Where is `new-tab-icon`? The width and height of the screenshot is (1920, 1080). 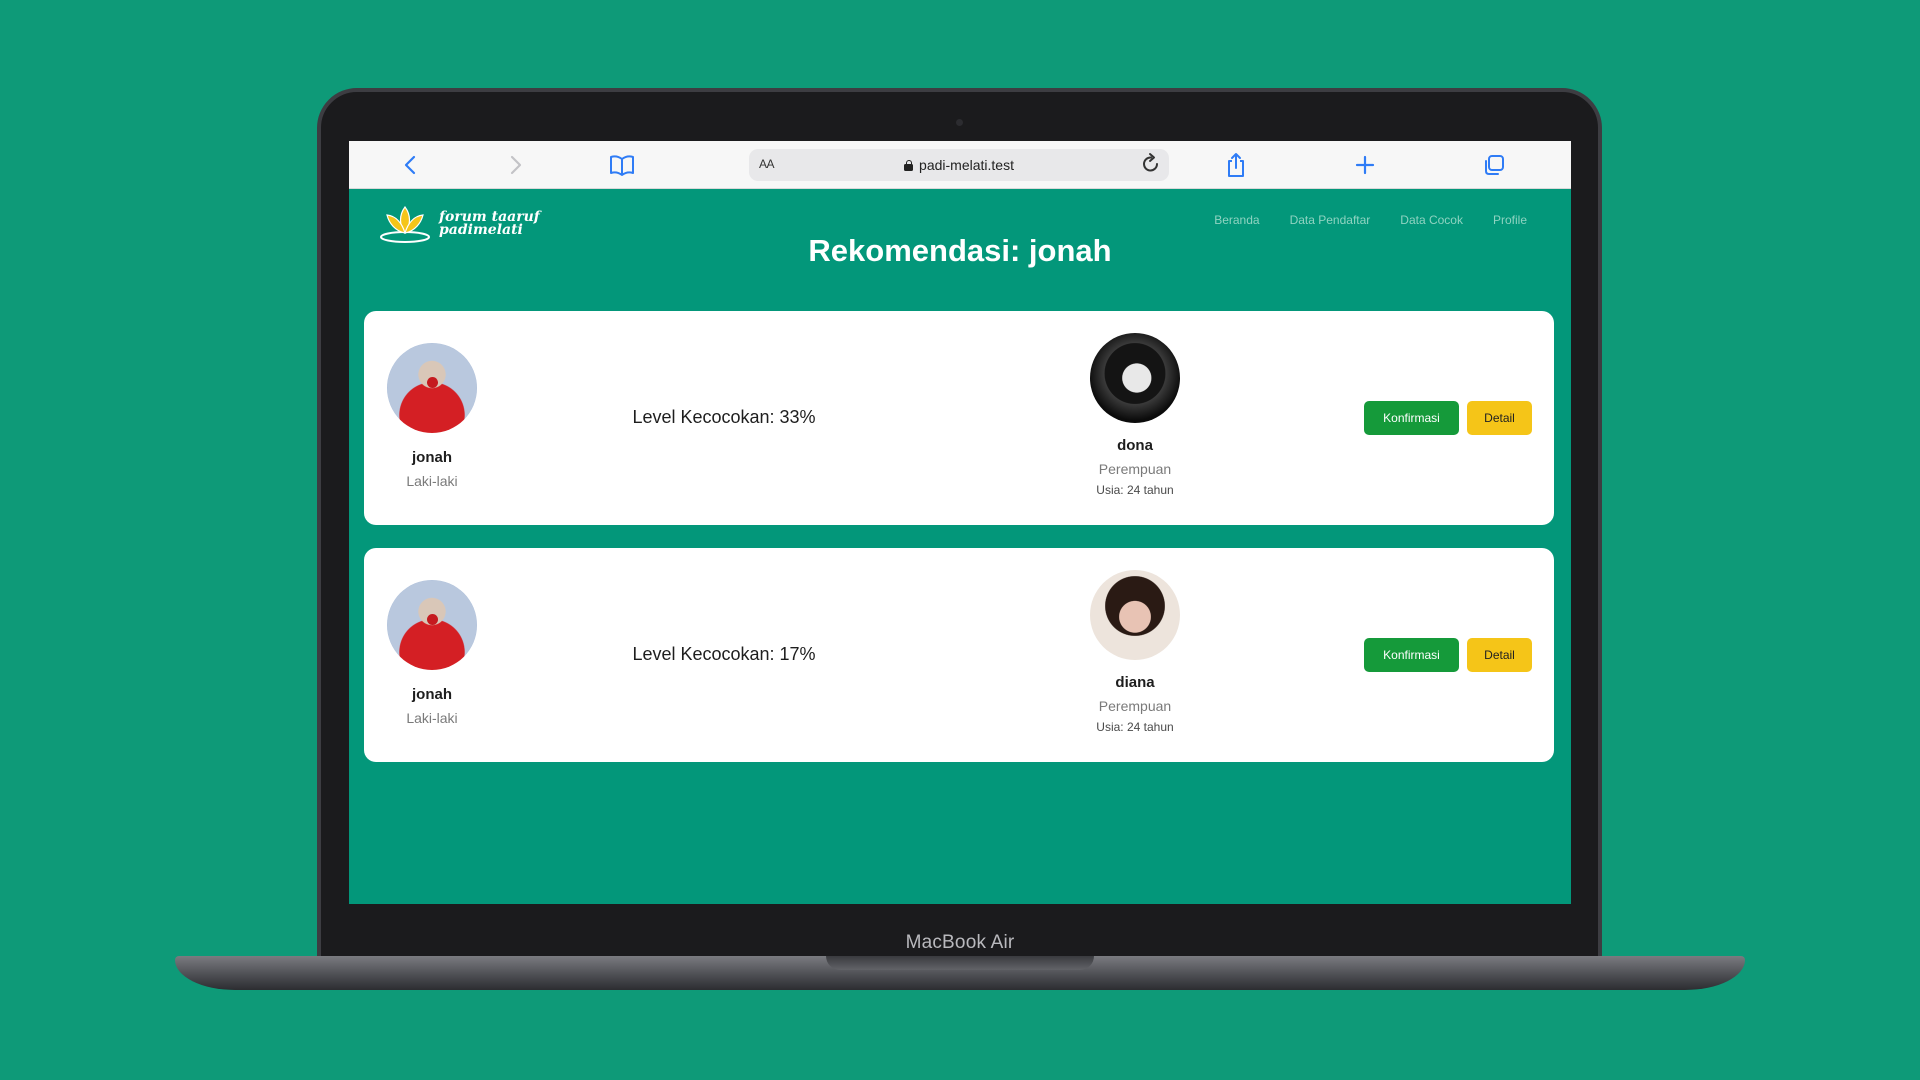
new-tab-icon is located at coordinates (1365, 165).